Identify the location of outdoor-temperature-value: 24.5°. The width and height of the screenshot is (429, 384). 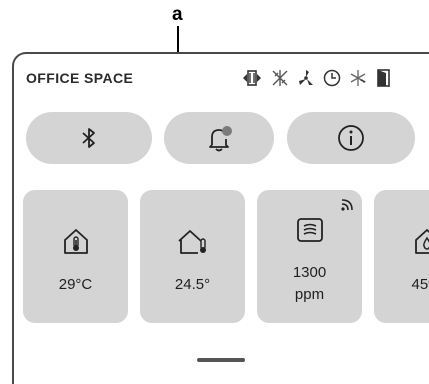
(192, 284).